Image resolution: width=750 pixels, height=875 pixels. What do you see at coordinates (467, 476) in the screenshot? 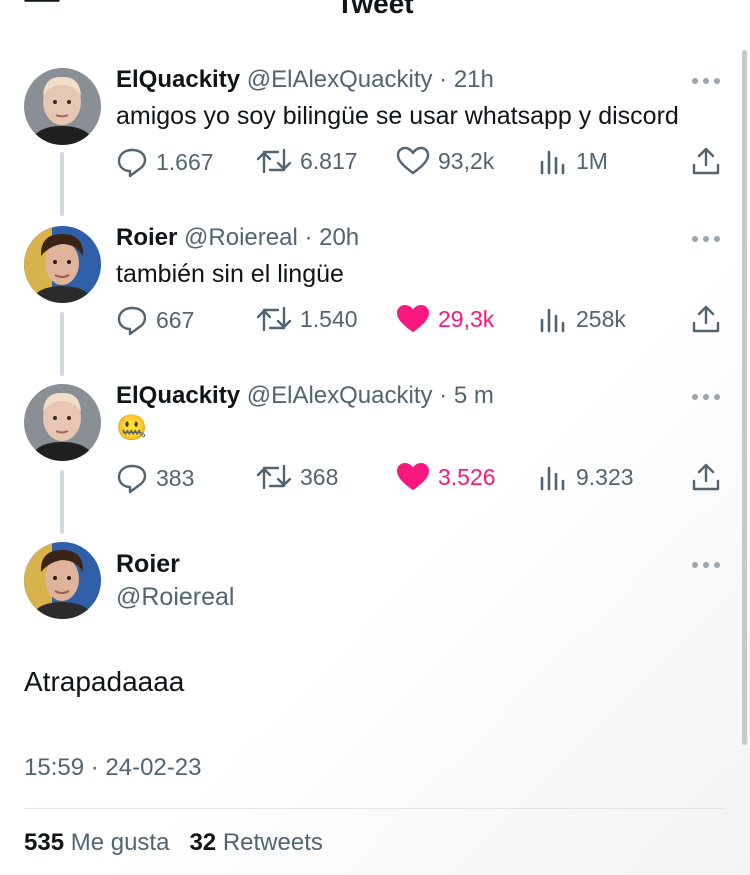
I see `like-count: 3.526` at bounding box center [467, 476].